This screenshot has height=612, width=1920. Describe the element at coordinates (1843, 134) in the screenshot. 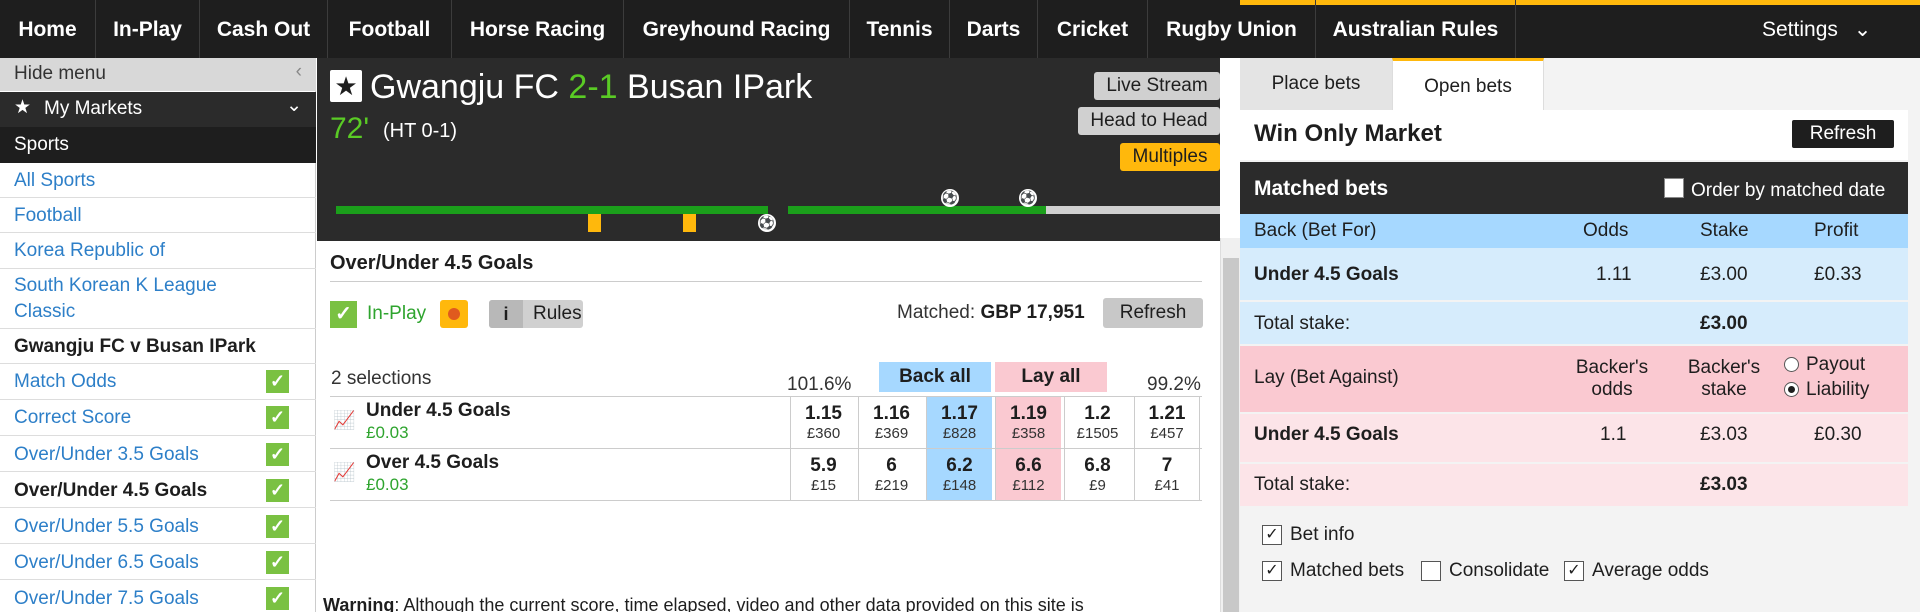

I see `refresh-bets-button: Refresh` at that location.